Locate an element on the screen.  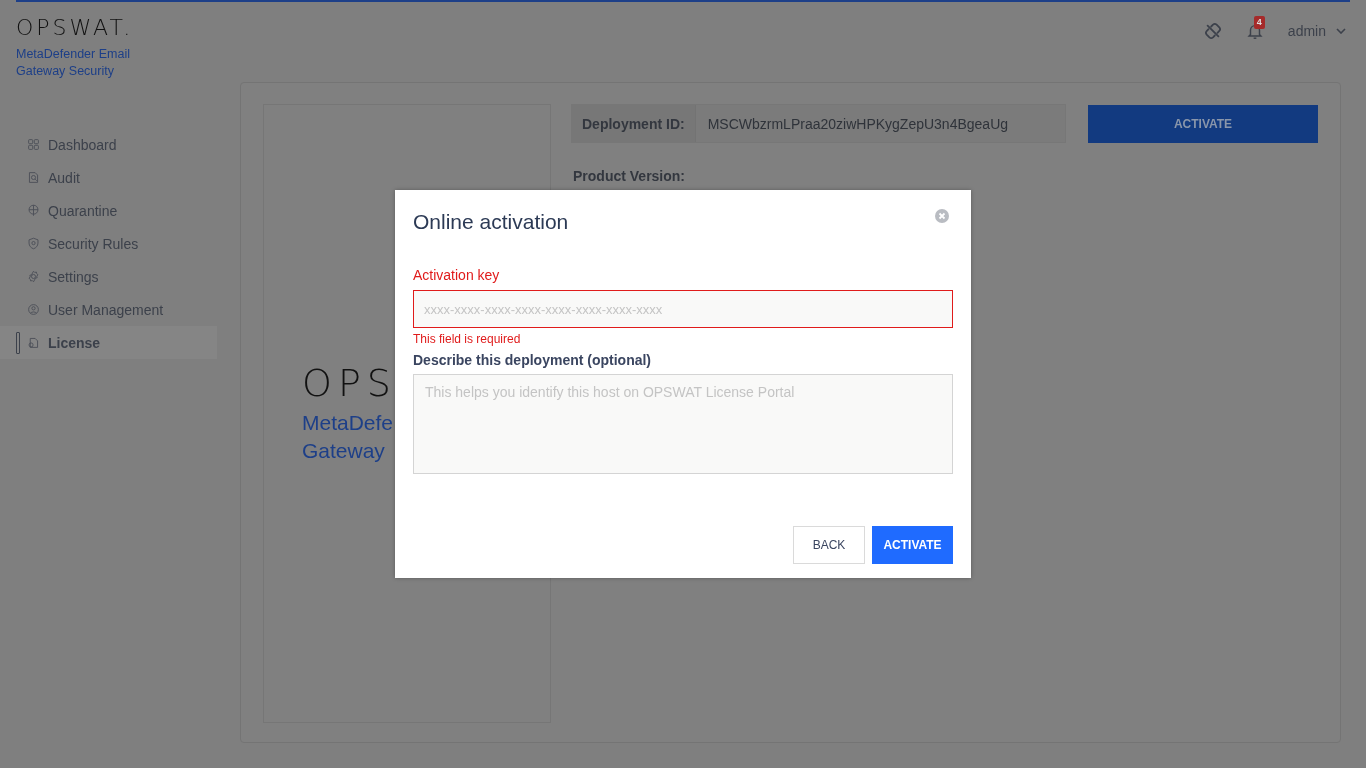
deployment-id-value: MSCWbzrmLPraa20ziwHPKygZepU3n4BgeaUg is located at coordinates (858, 124).